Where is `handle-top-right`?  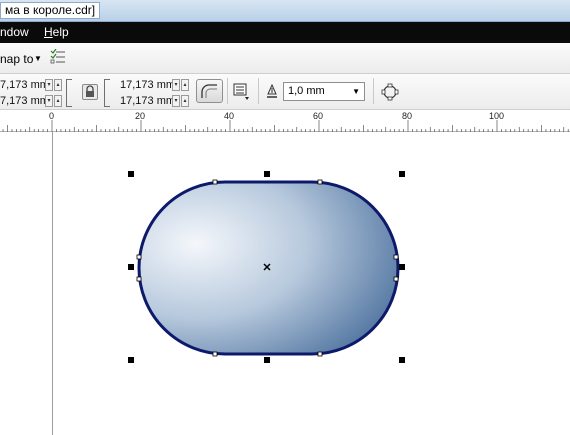
handle-top-right is located at coordinates (402, 174).